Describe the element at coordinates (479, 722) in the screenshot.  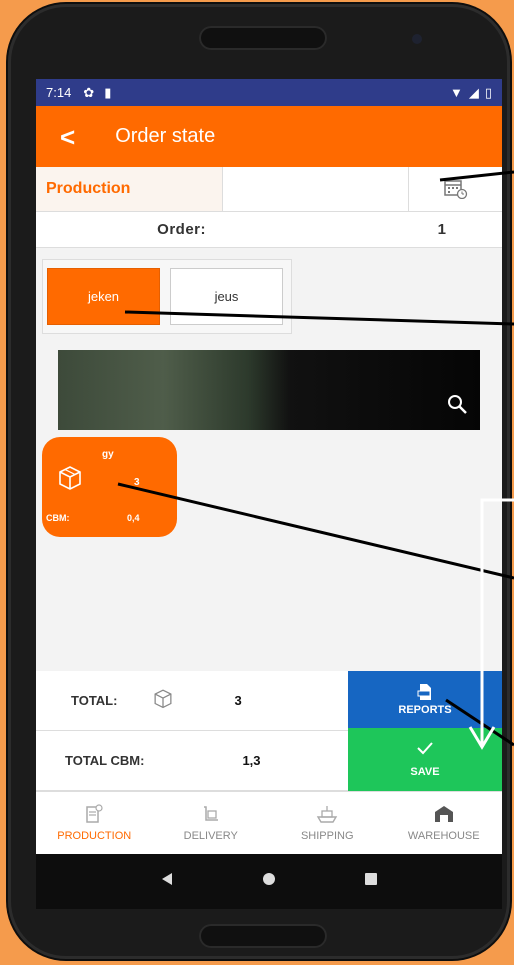
I see `callout-line-reports` at that location.